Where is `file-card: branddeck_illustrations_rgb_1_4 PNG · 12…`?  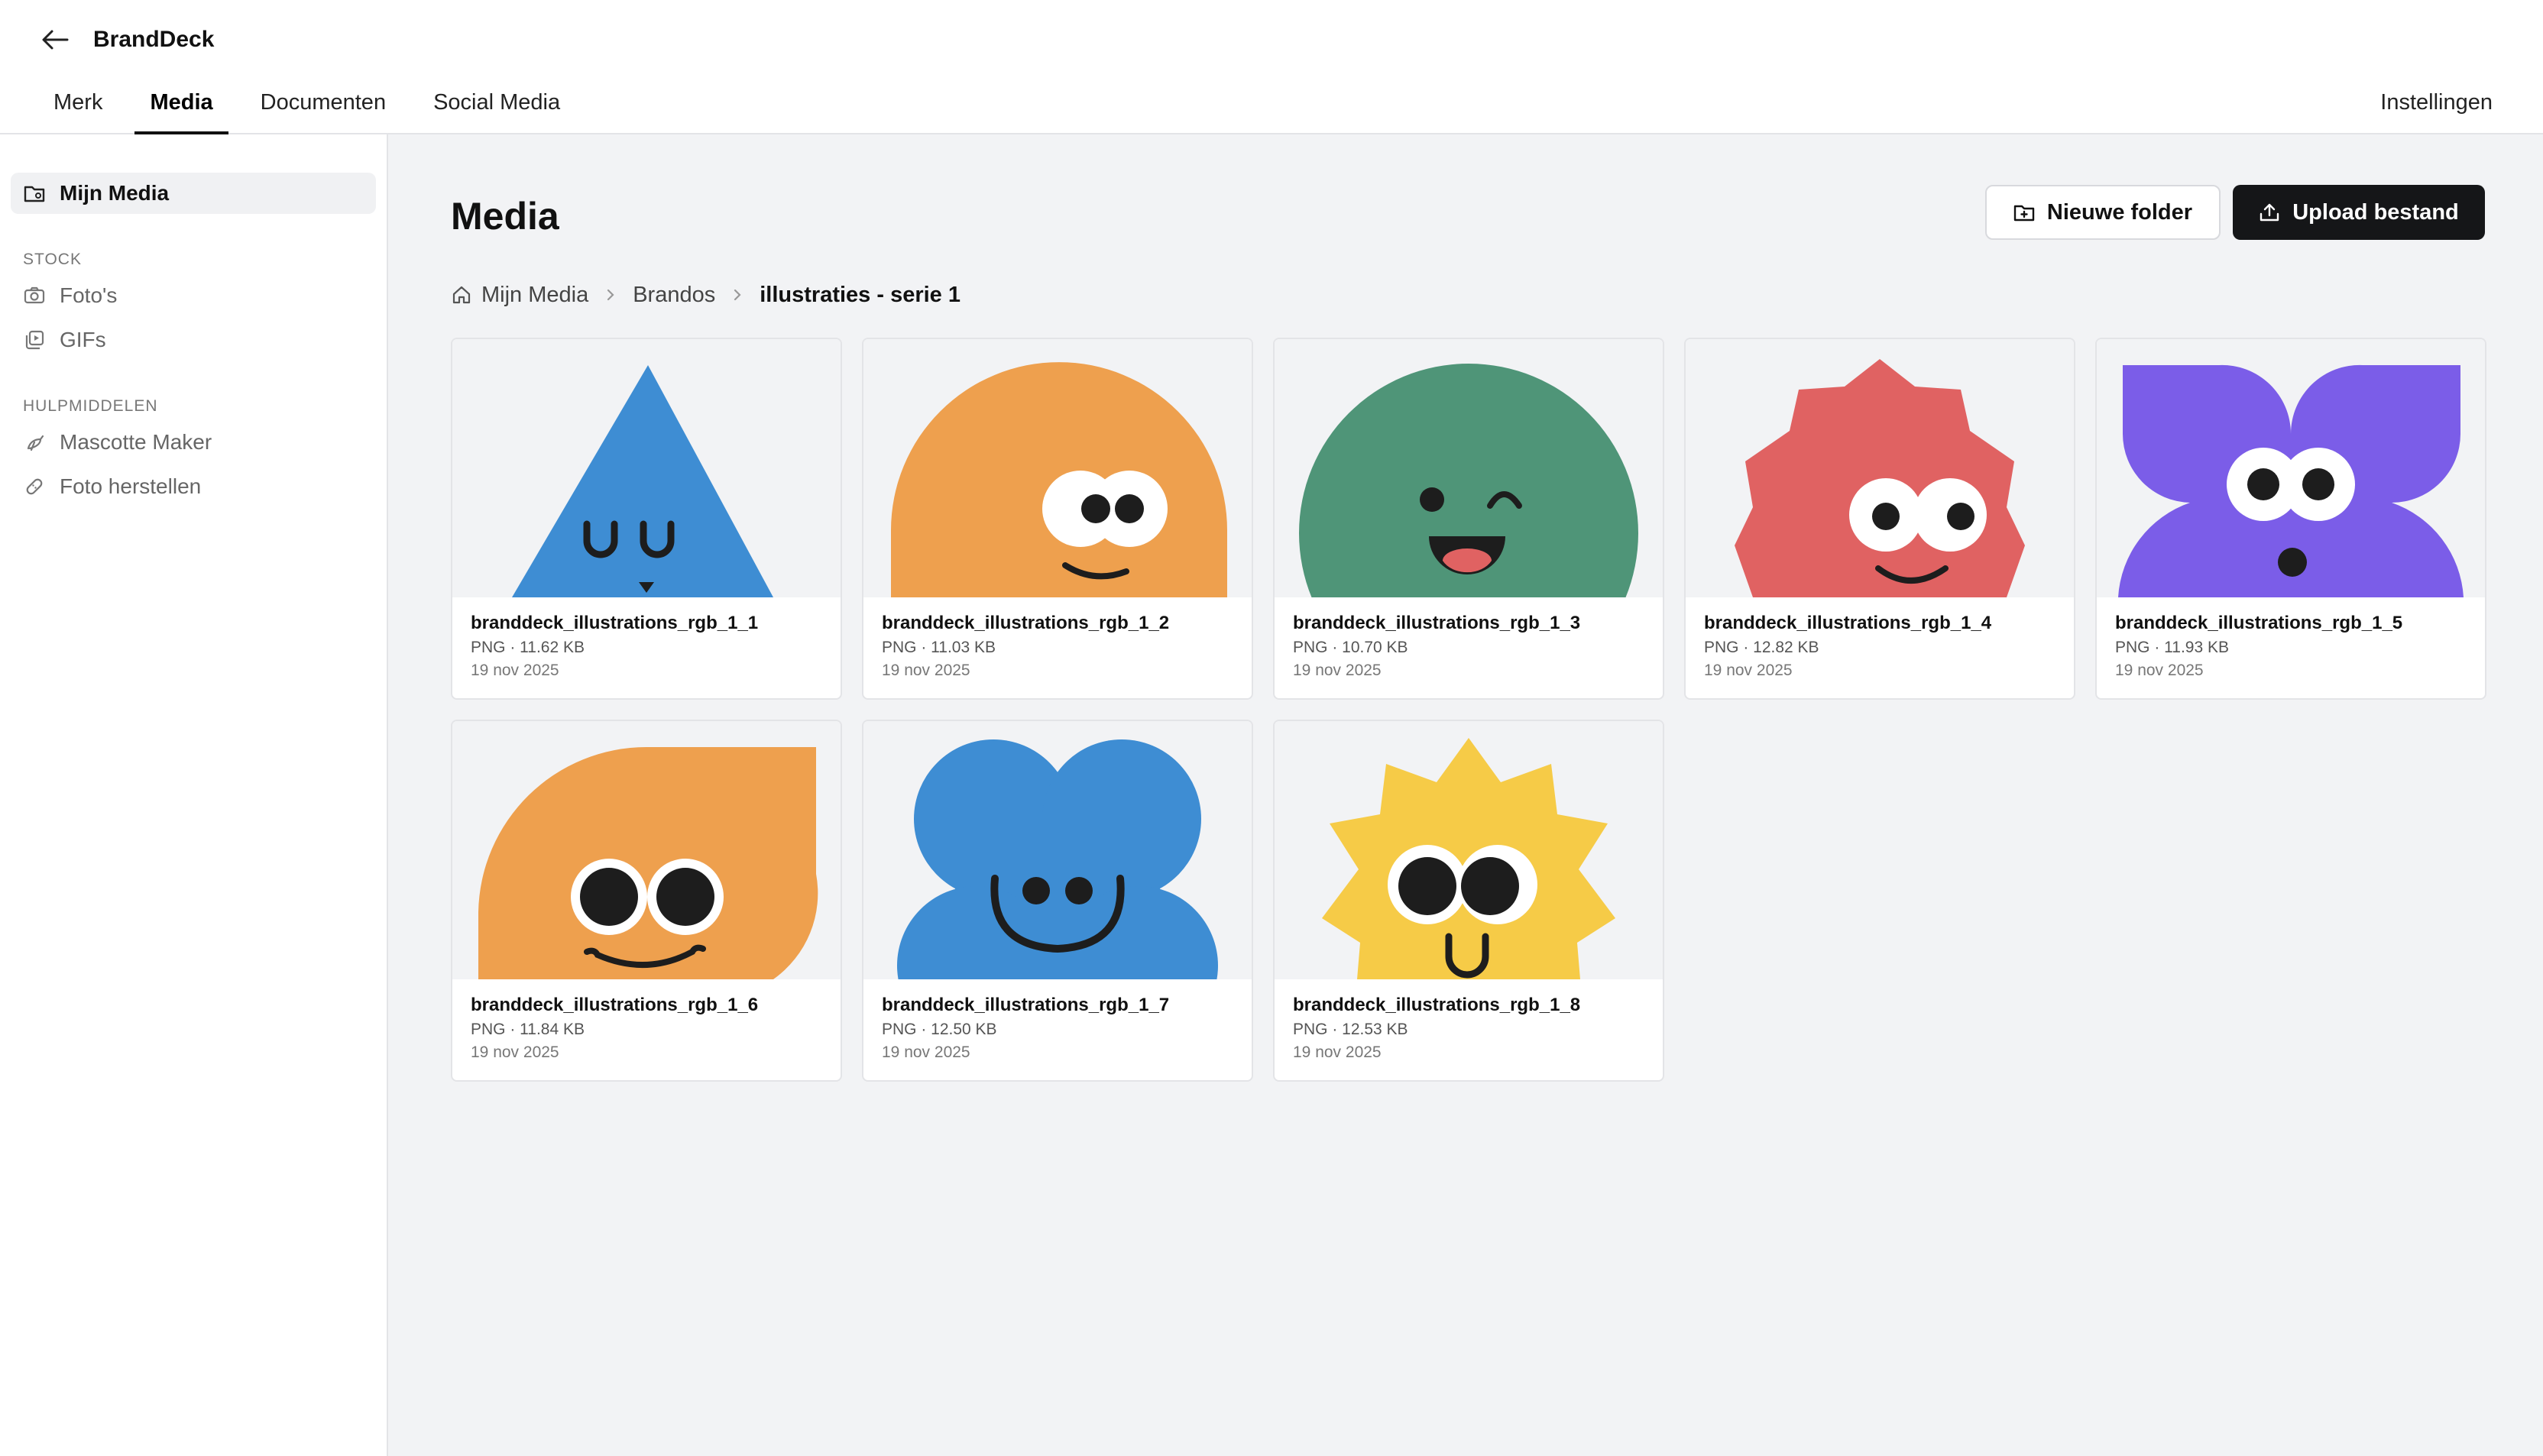 file-card: branddeck_illustrations_rgb_1_4 PNG · 12… is located at coordinates (1879, 519).